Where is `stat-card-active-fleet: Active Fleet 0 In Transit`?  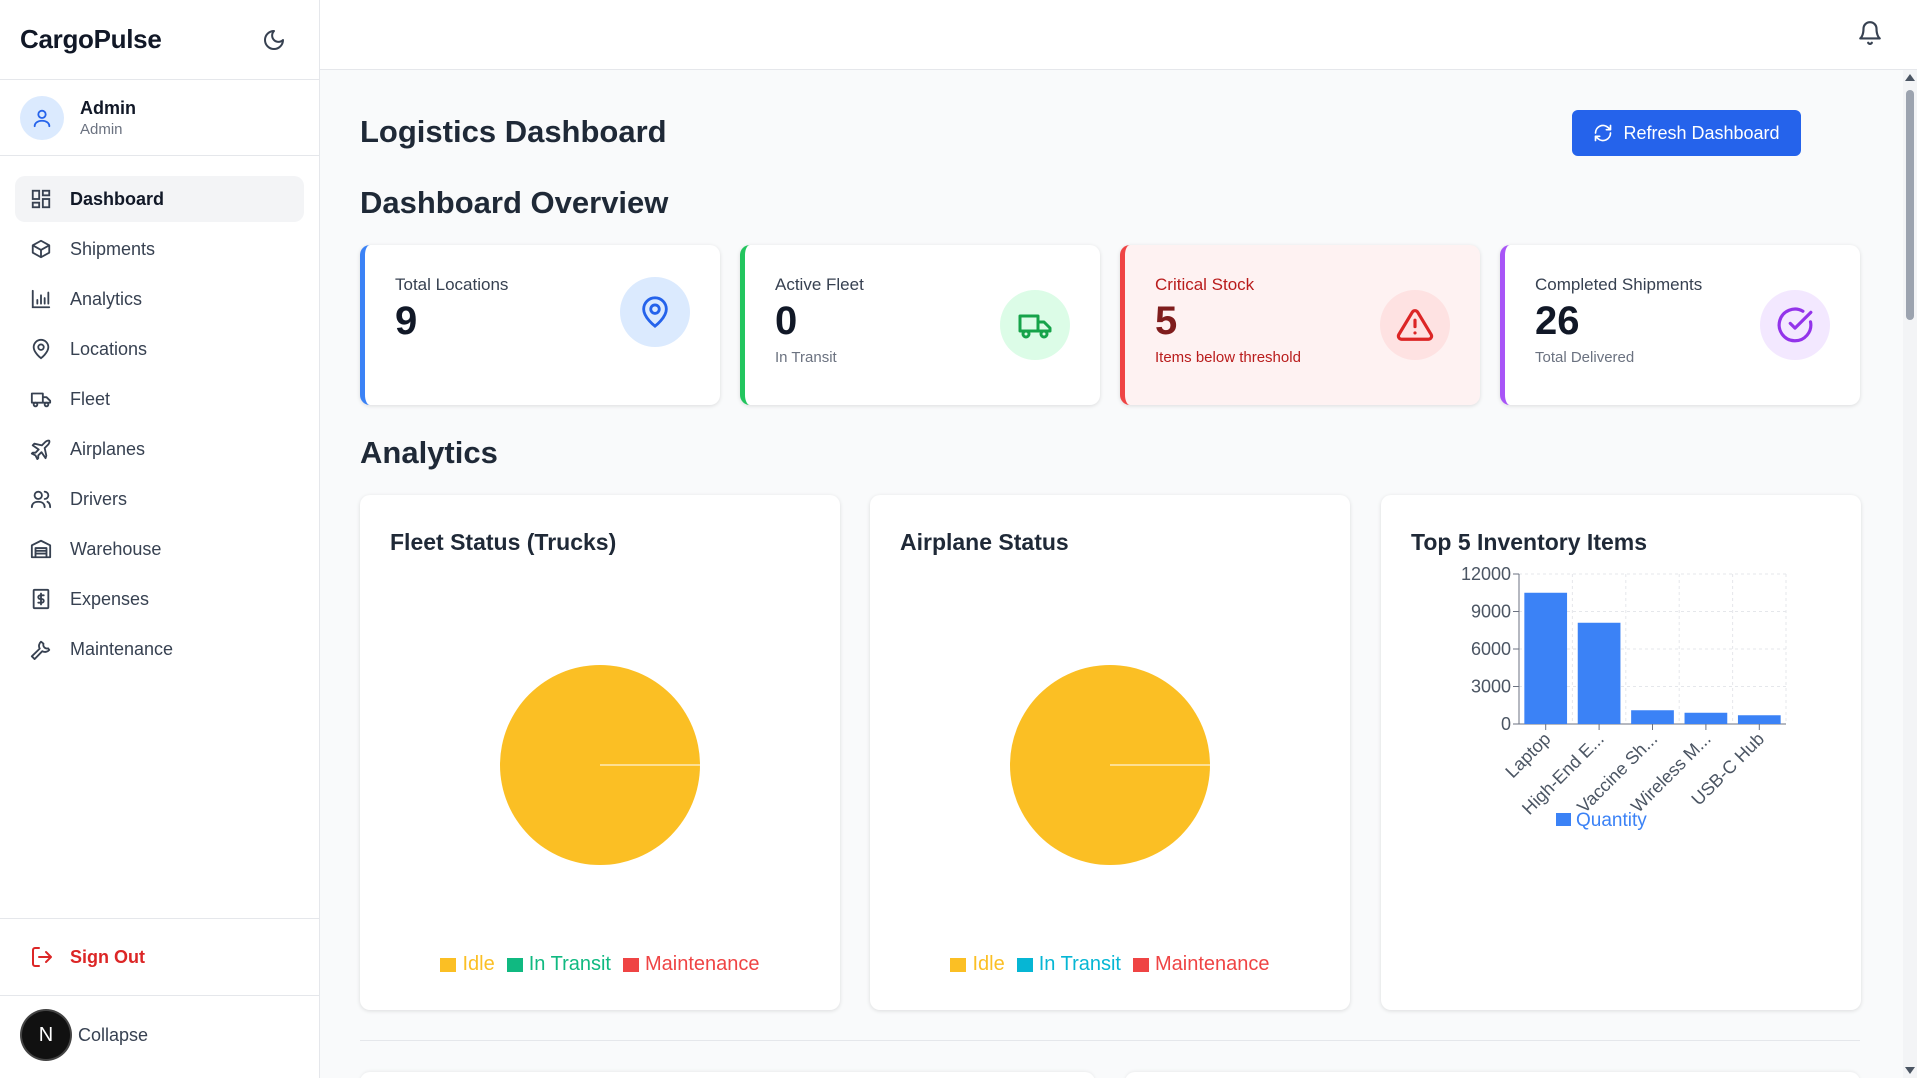
stat-card-active-fleet: Active Fleet 0 In Transit is located at coordinates (920, 325).